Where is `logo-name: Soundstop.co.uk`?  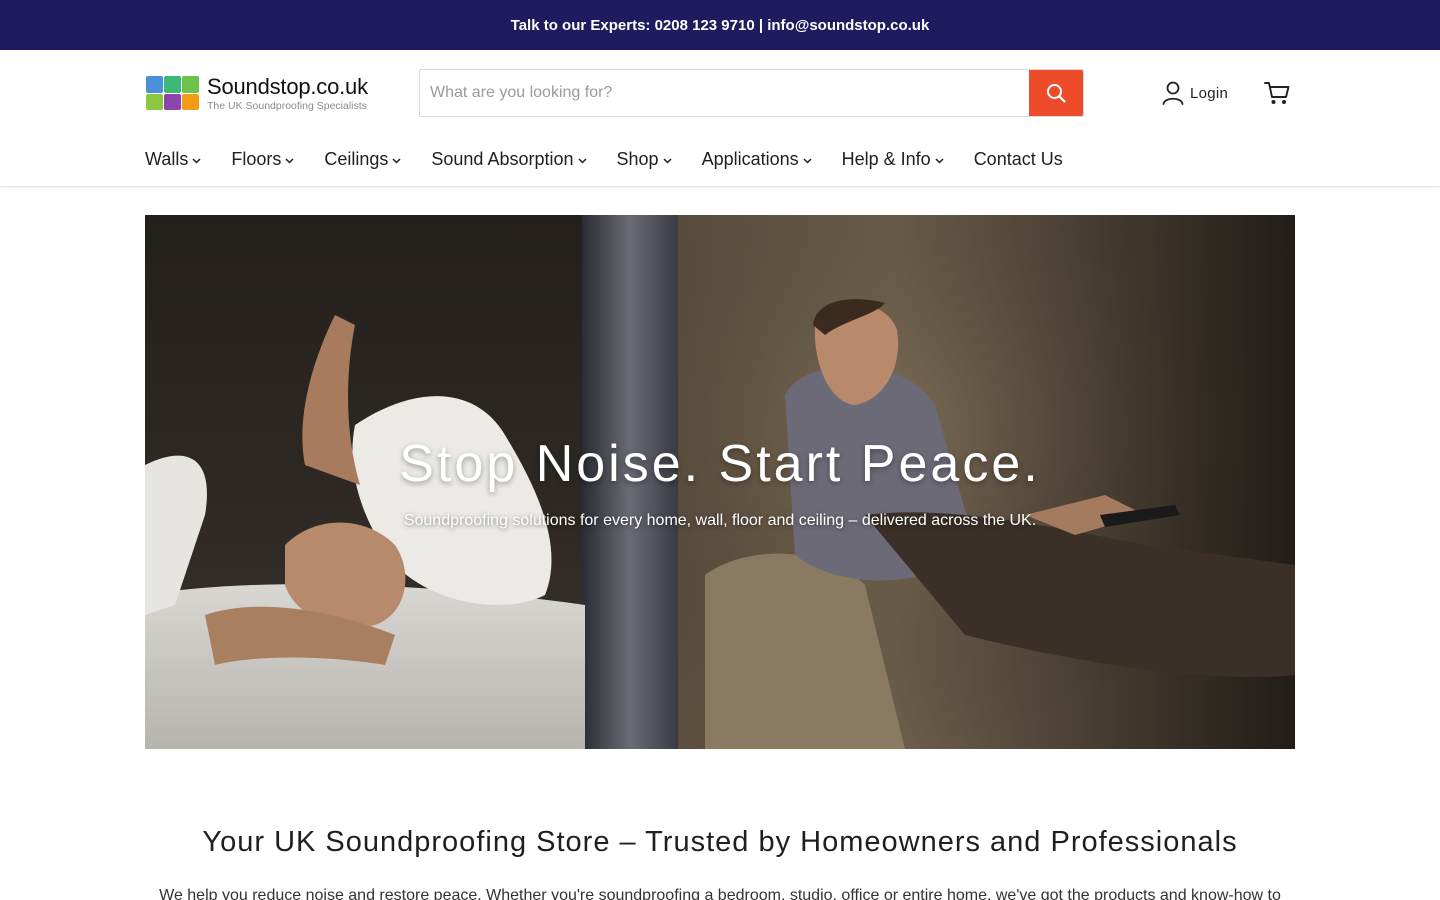 logo-name: Soundstop.co.uk is located at coordinates (287, 86).